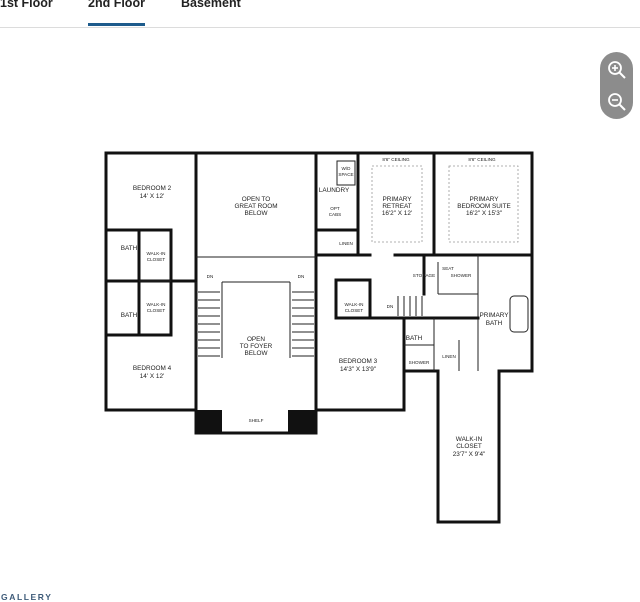  Describe the element at coordinates (469, 454) in the screenshot. I see `room-size: 23'7" X 9'4"` at that location.